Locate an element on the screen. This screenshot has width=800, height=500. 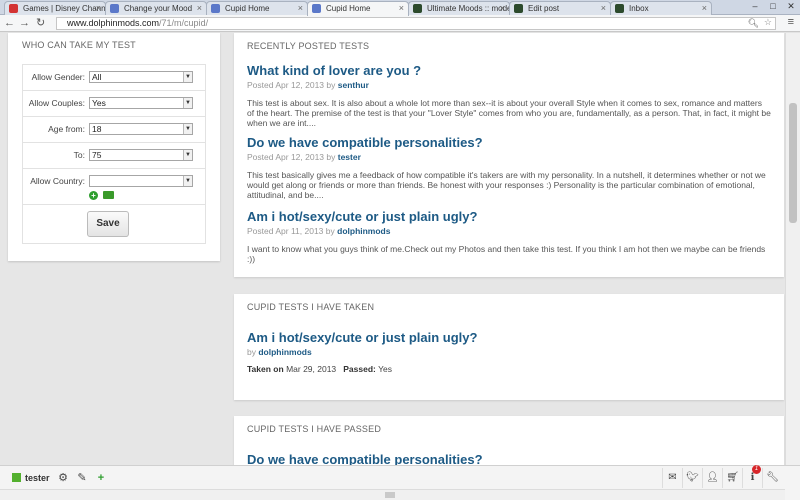
couples-select: Yes ▼ is located at coordinates (141, 103).